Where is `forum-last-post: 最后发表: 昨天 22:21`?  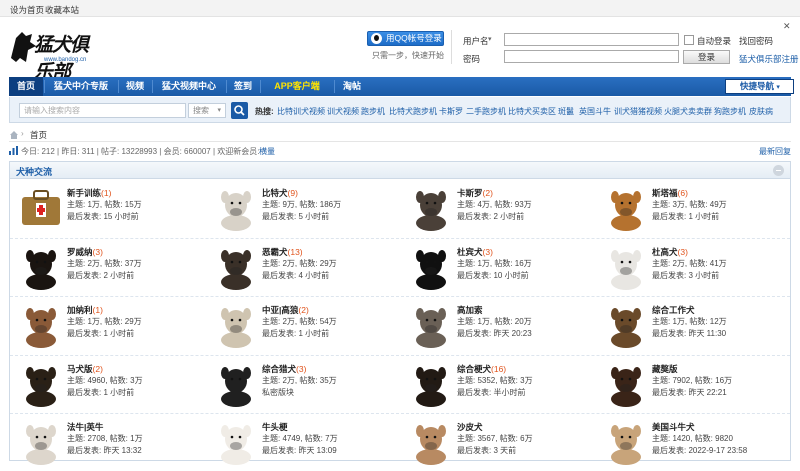 forum-last-post: 最后发表: 昨天 22:21 is located at coordinates (689, 392).